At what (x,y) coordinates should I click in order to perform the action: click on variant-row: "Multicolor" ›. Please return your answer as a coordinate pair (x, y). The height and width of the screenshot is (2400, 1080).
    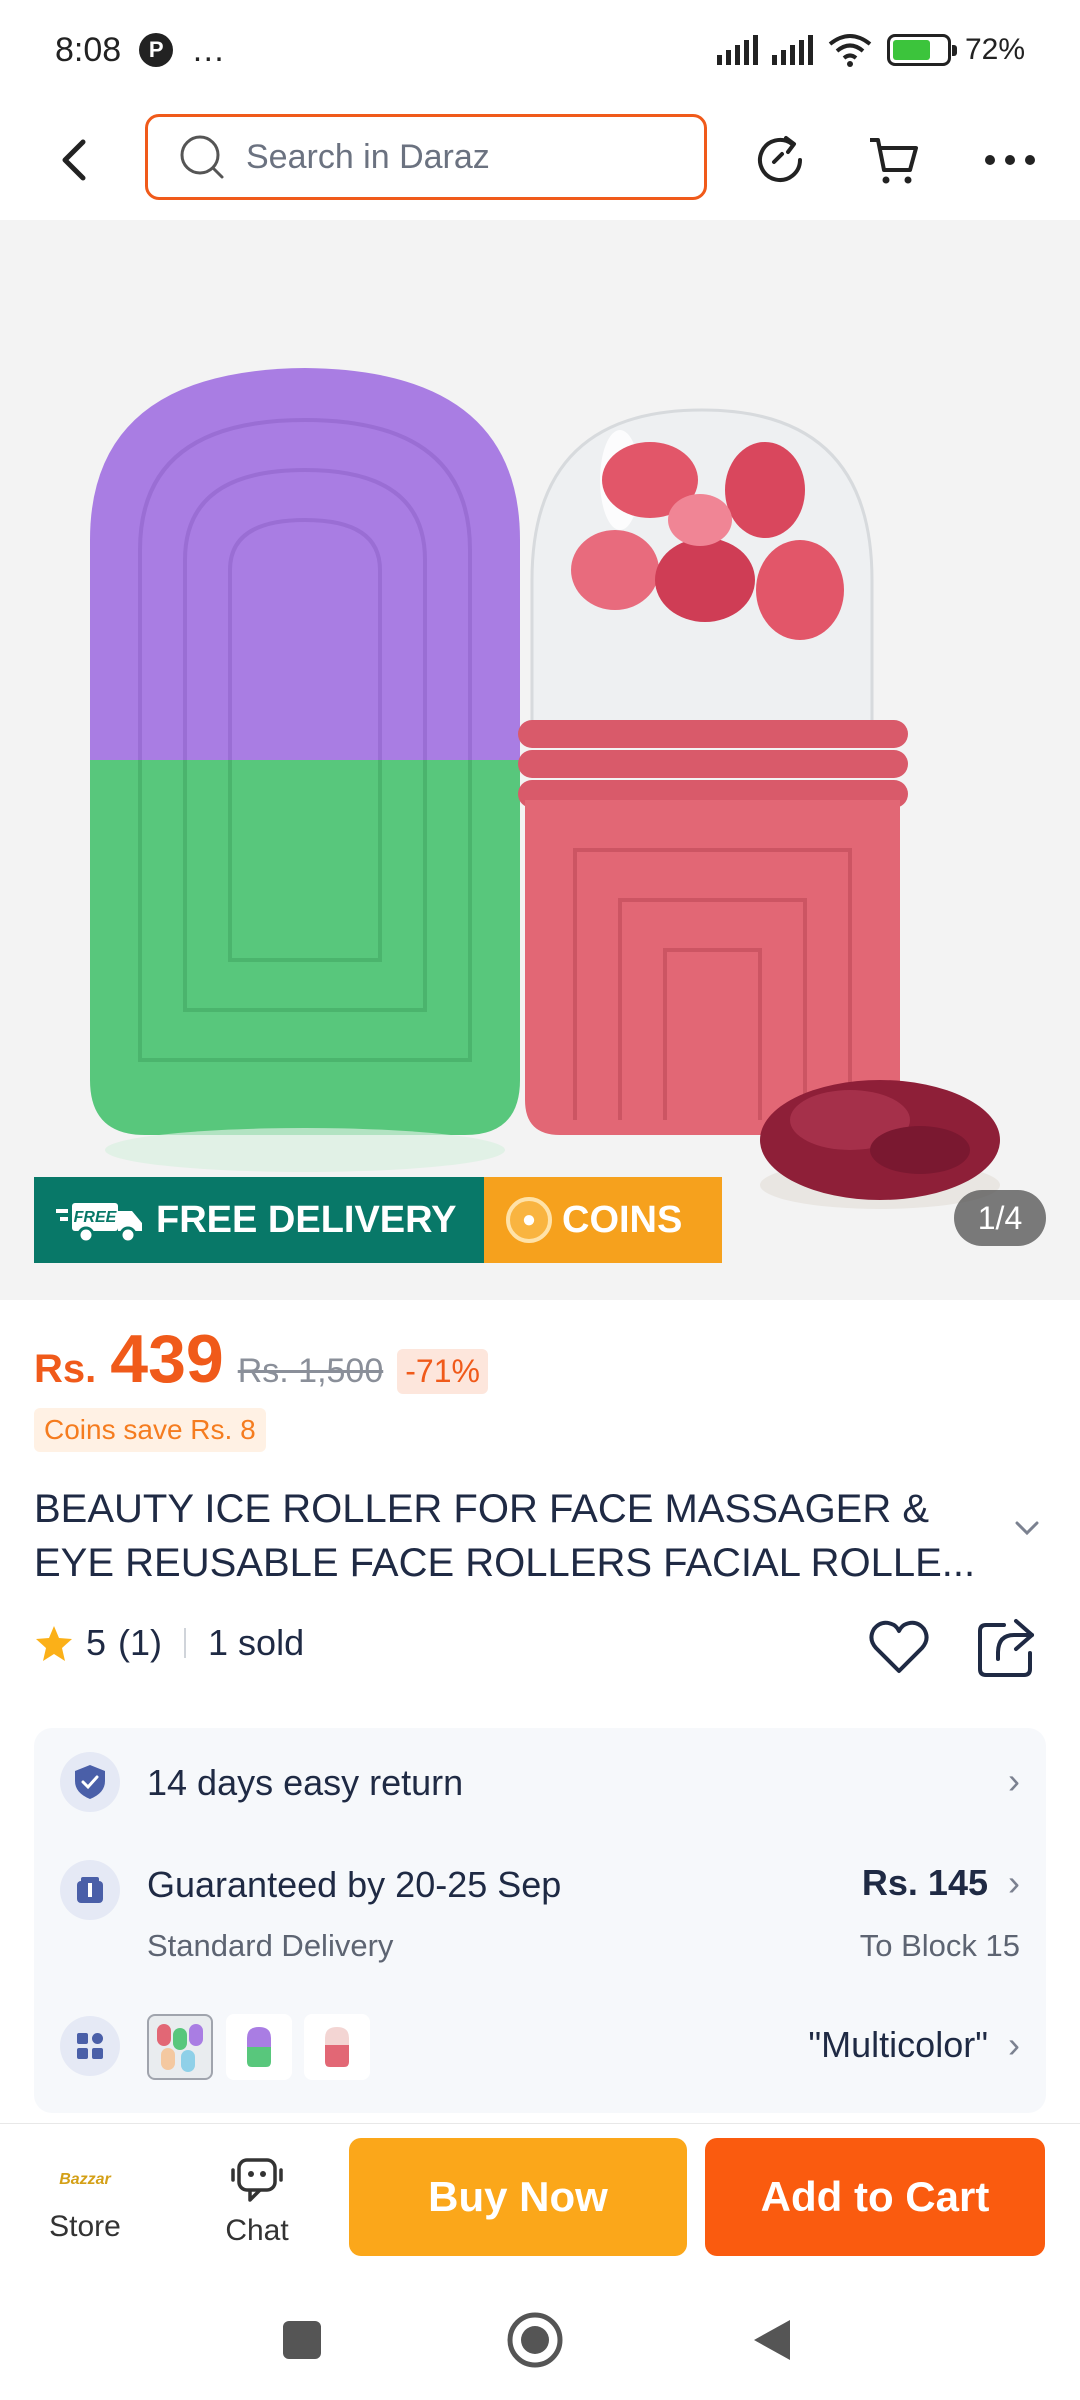
    Looking at the image, I should click on (540, 2049).